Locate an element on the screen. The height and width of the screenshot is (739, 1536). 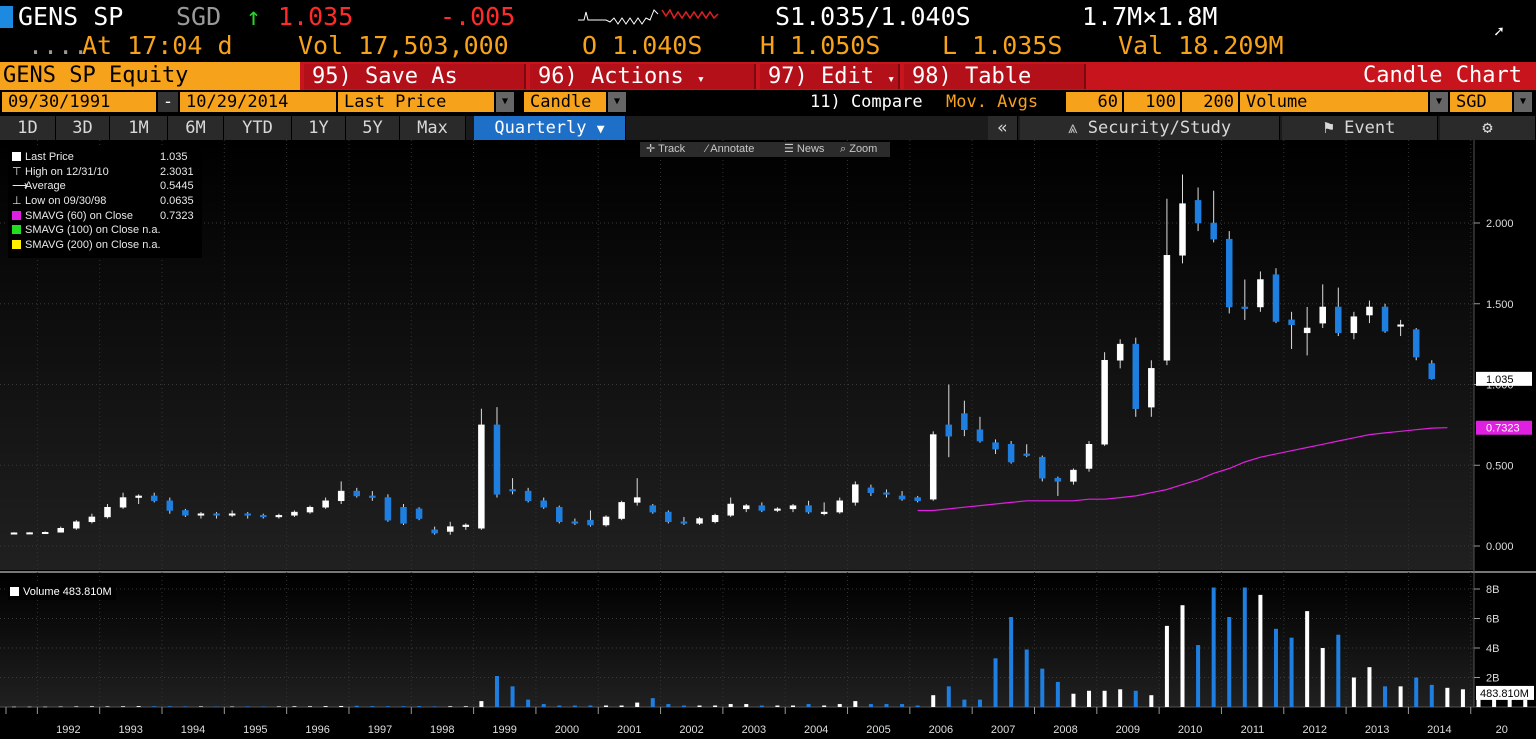
field-dropdown-icon: ▼ is located at coordinates (505, 102).